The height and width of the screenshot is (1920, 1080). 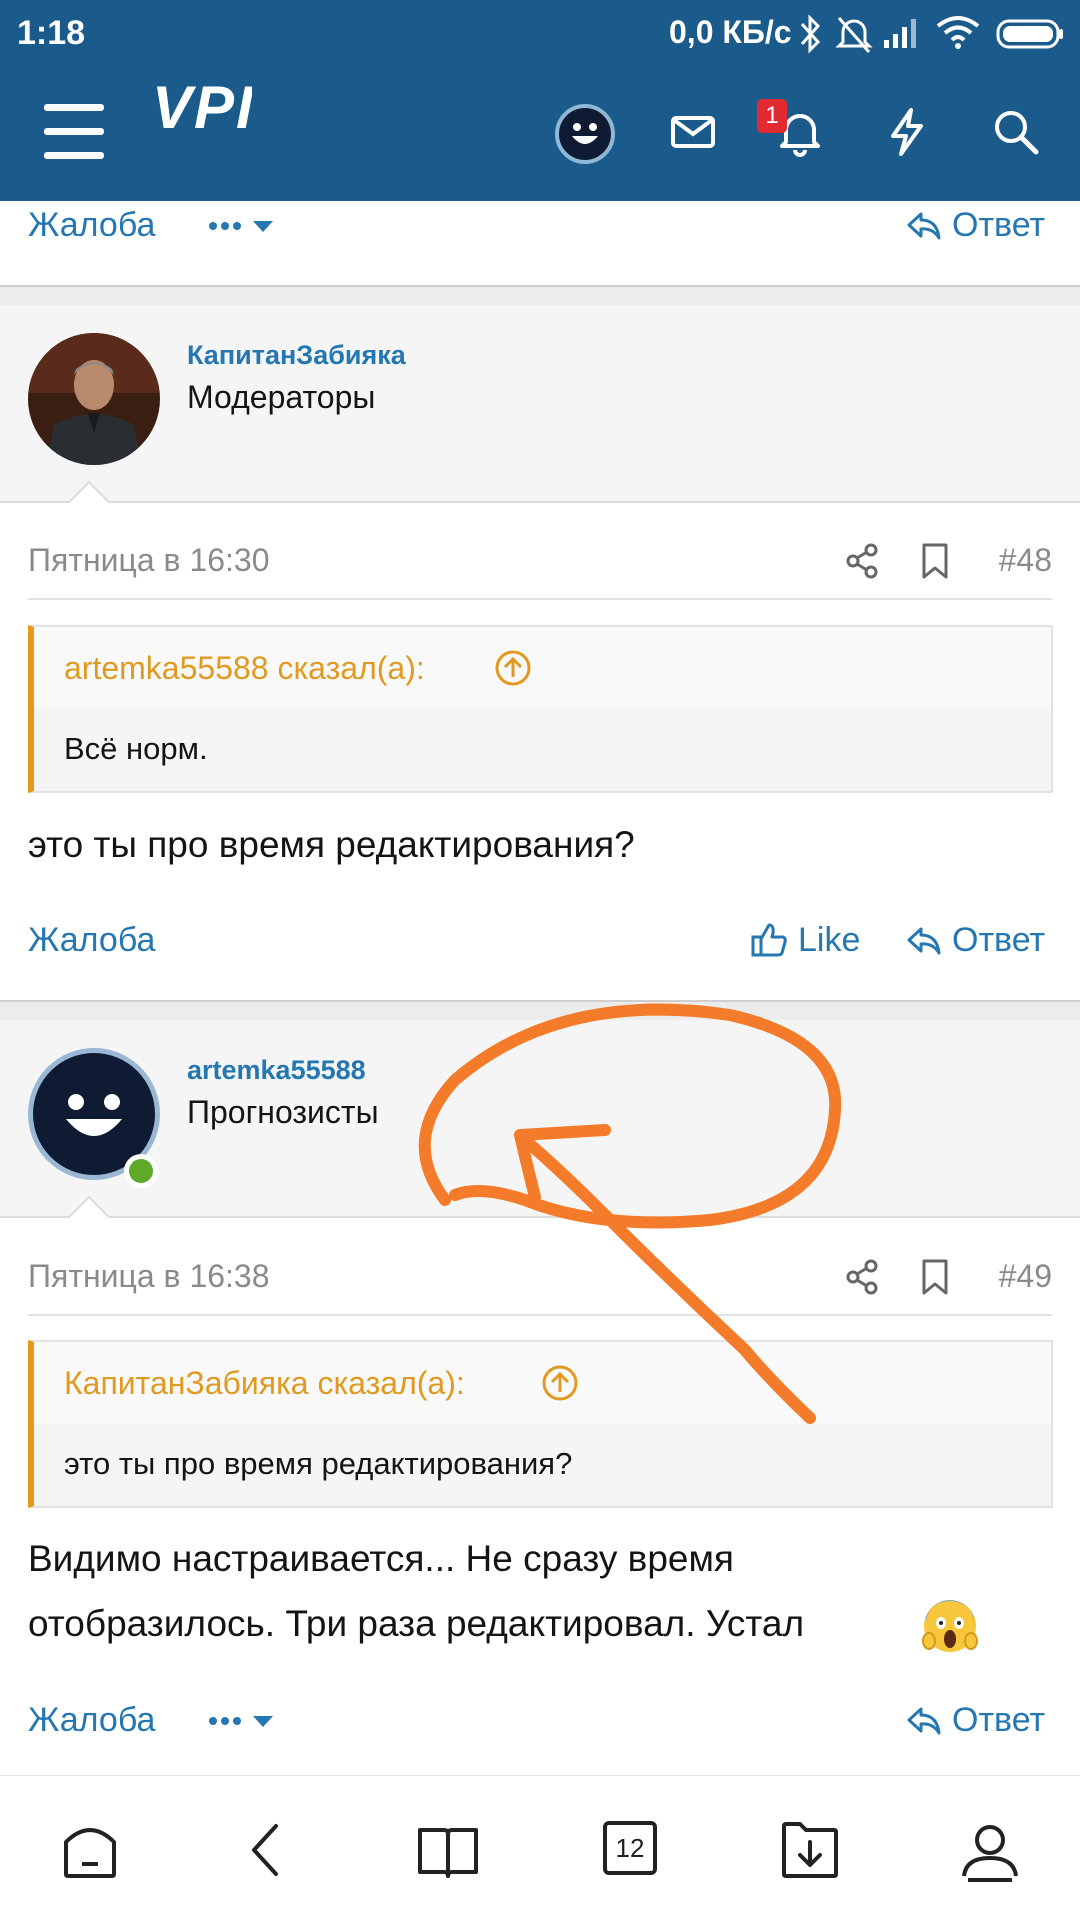 I want to click on profile-icon, so click(x=990, y=1850).